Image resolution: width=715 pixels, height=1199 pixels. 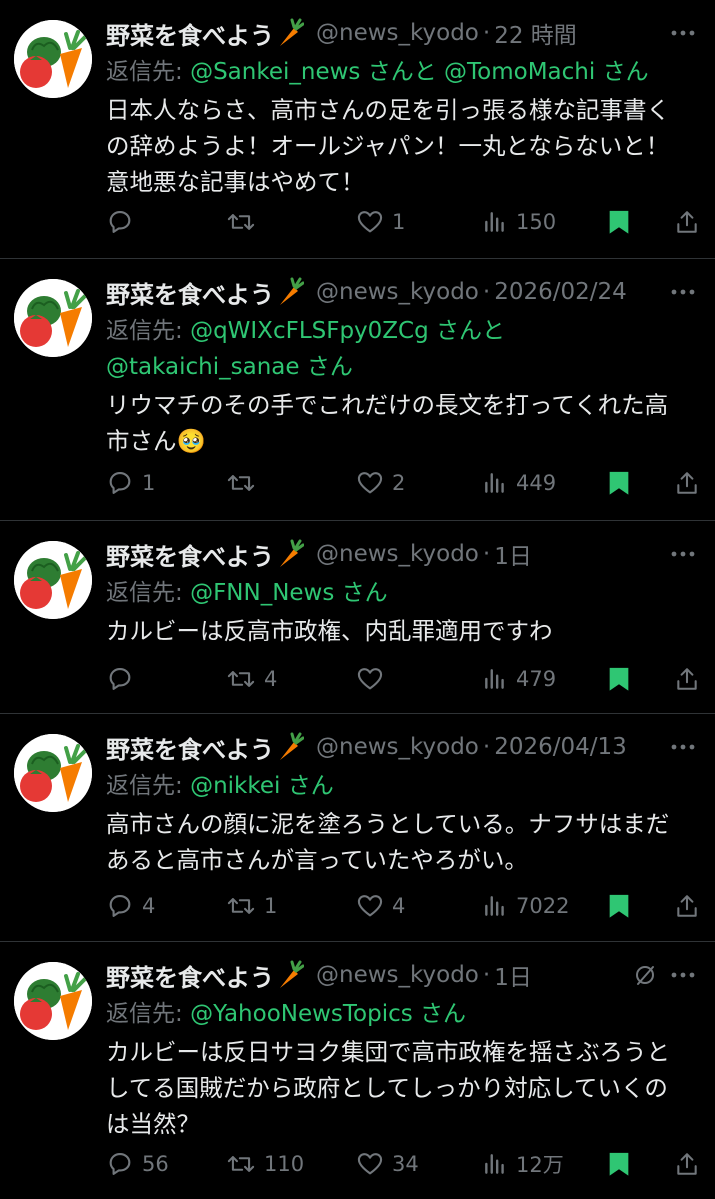 I want to click on reply-button: 56, so click(x=137, y=1164).